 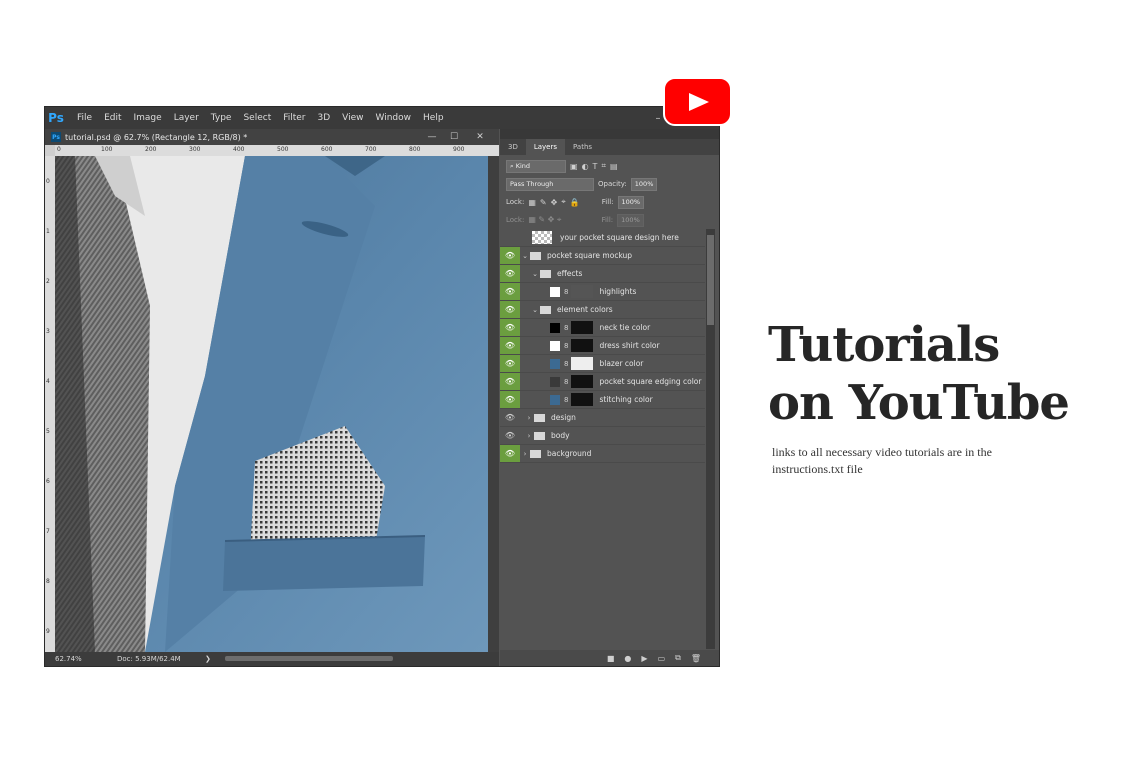 What do you see at coordinates (710, 439) in the screenshot?
I see `layers-scrollbar` at bounding box center [710, 439].